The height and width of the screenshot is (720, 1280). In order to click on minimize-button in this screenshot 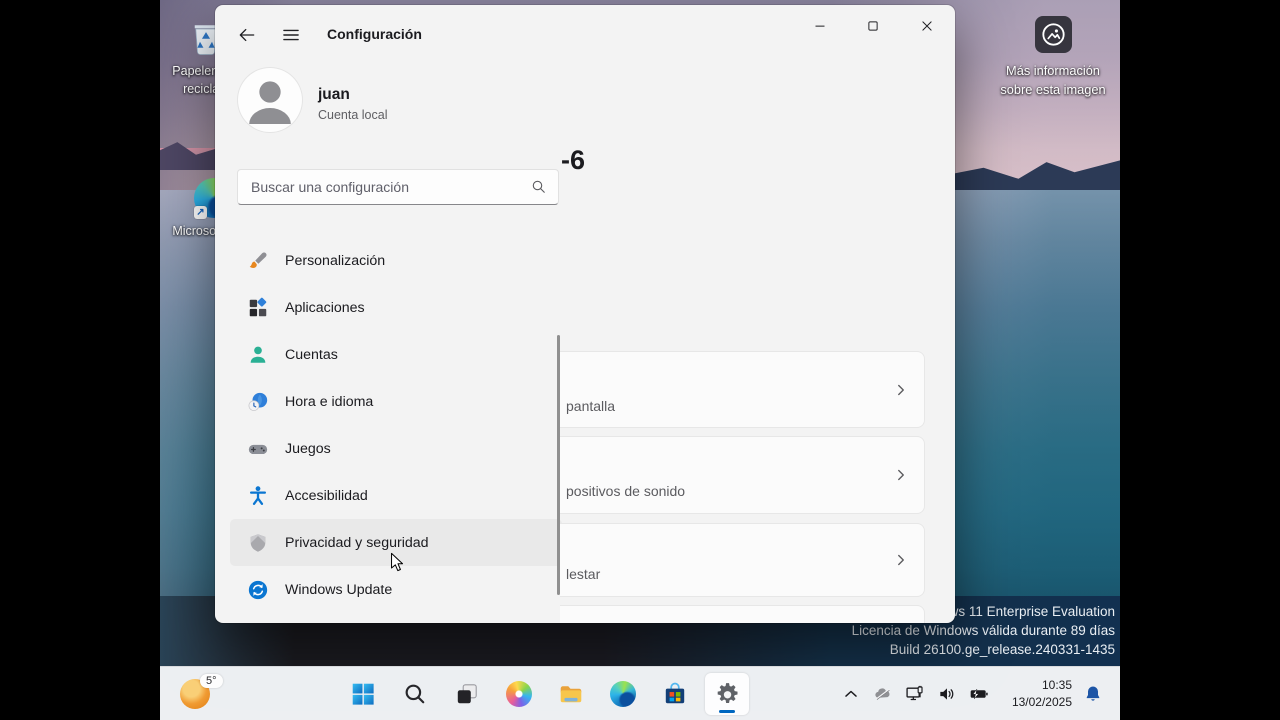, I will do `click(820, 26)`.